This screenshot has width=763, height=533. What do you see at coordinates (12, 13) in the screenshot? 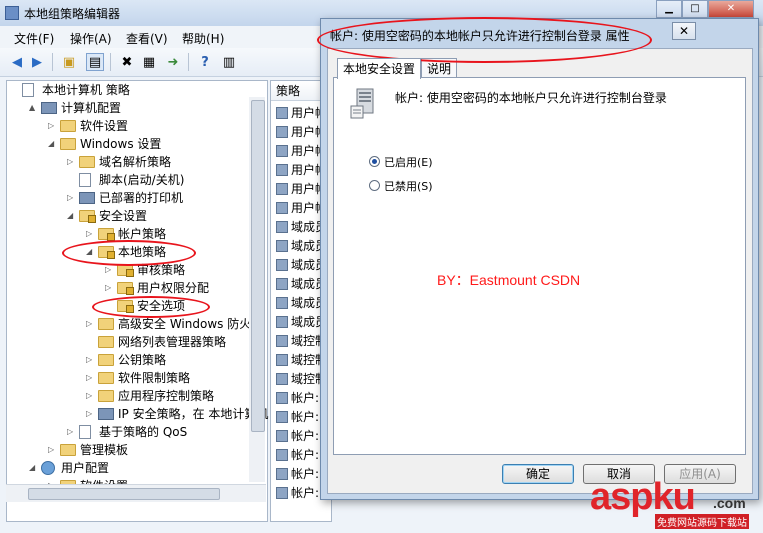
I see `app-icon` at bounding box center [12, 13].